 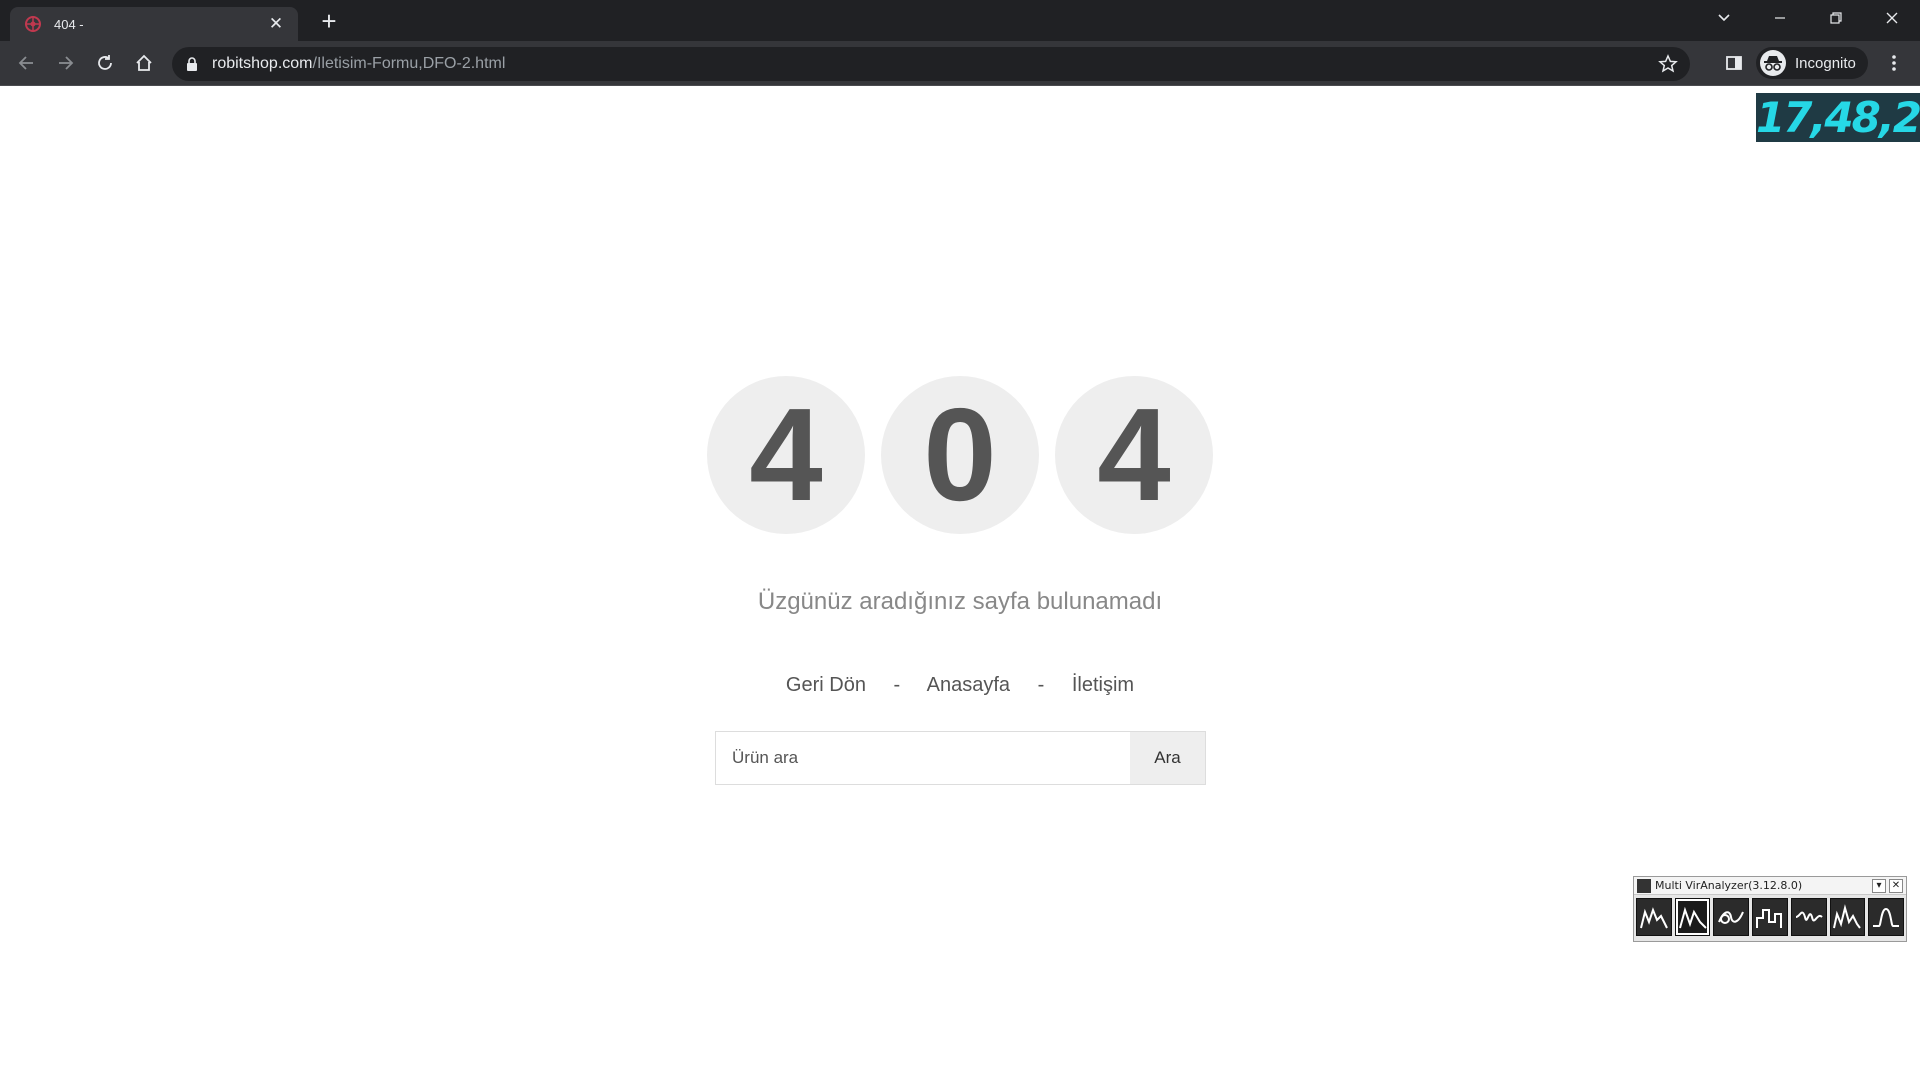 What do you see at coordinates (1838, 117) in the screenshot?
I see `overlay-clock: 17,48,28` at bounding box center [1838, 117].